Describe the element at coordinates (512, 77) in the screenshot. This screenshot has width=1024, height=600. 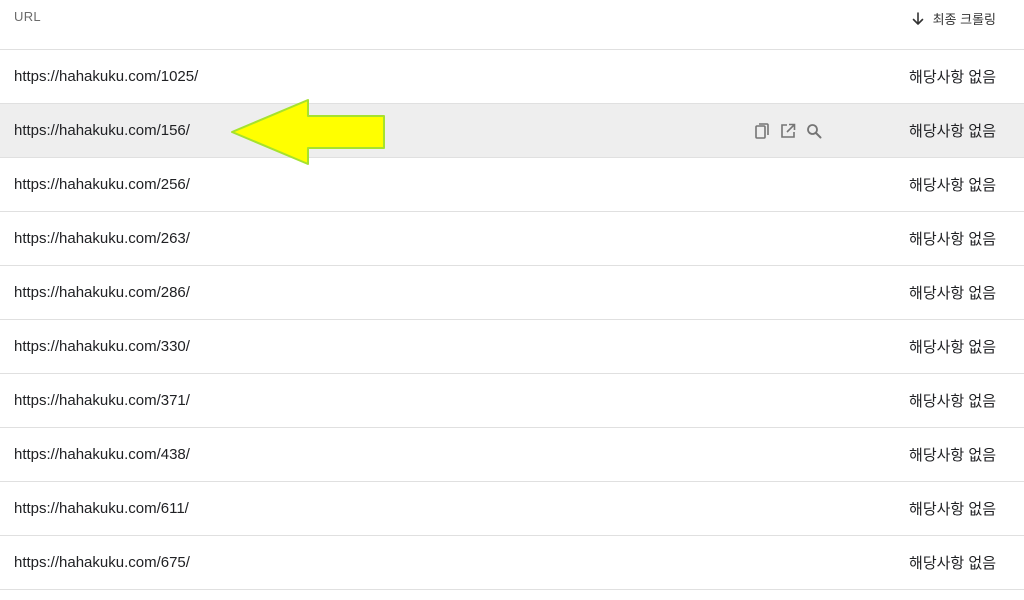
I see `table-row: https://hahakuku.com/1025/ 해당사항 없음` at that location.